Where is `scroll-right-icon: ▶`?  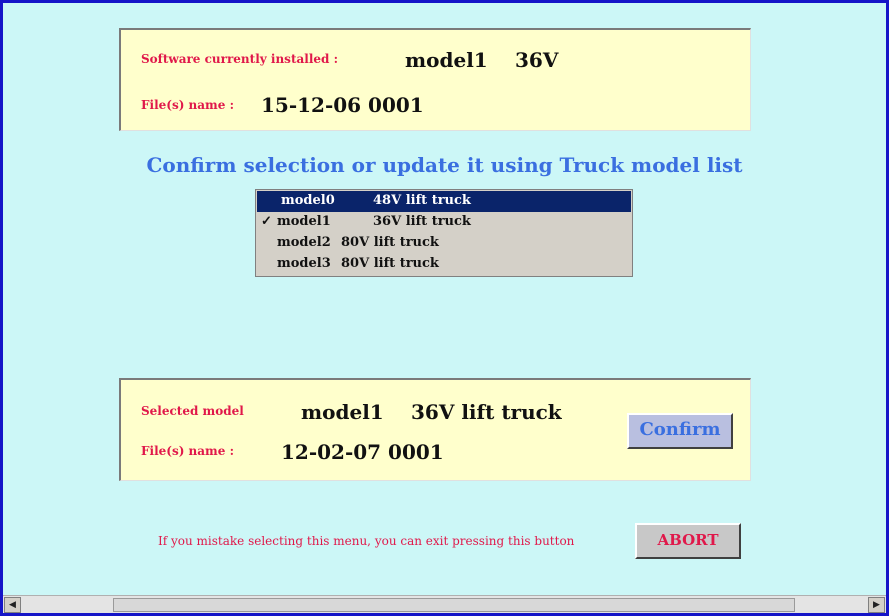
scroll-right-icon: ▶ is located at coordinates (876, 605).